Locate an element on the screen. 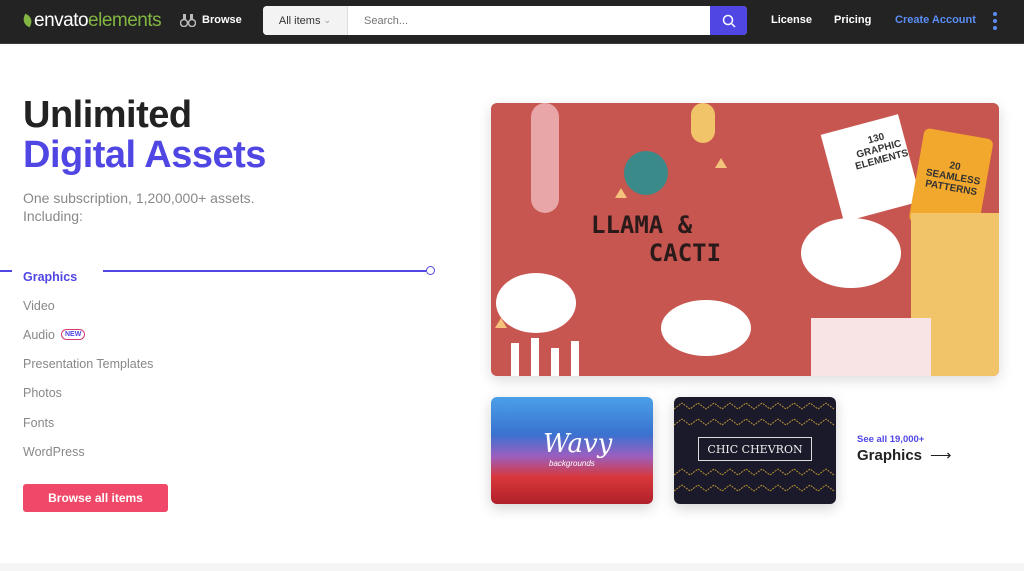 The image size is (1024, 571). new-badge: NEW is located at coordinates (73, 335).